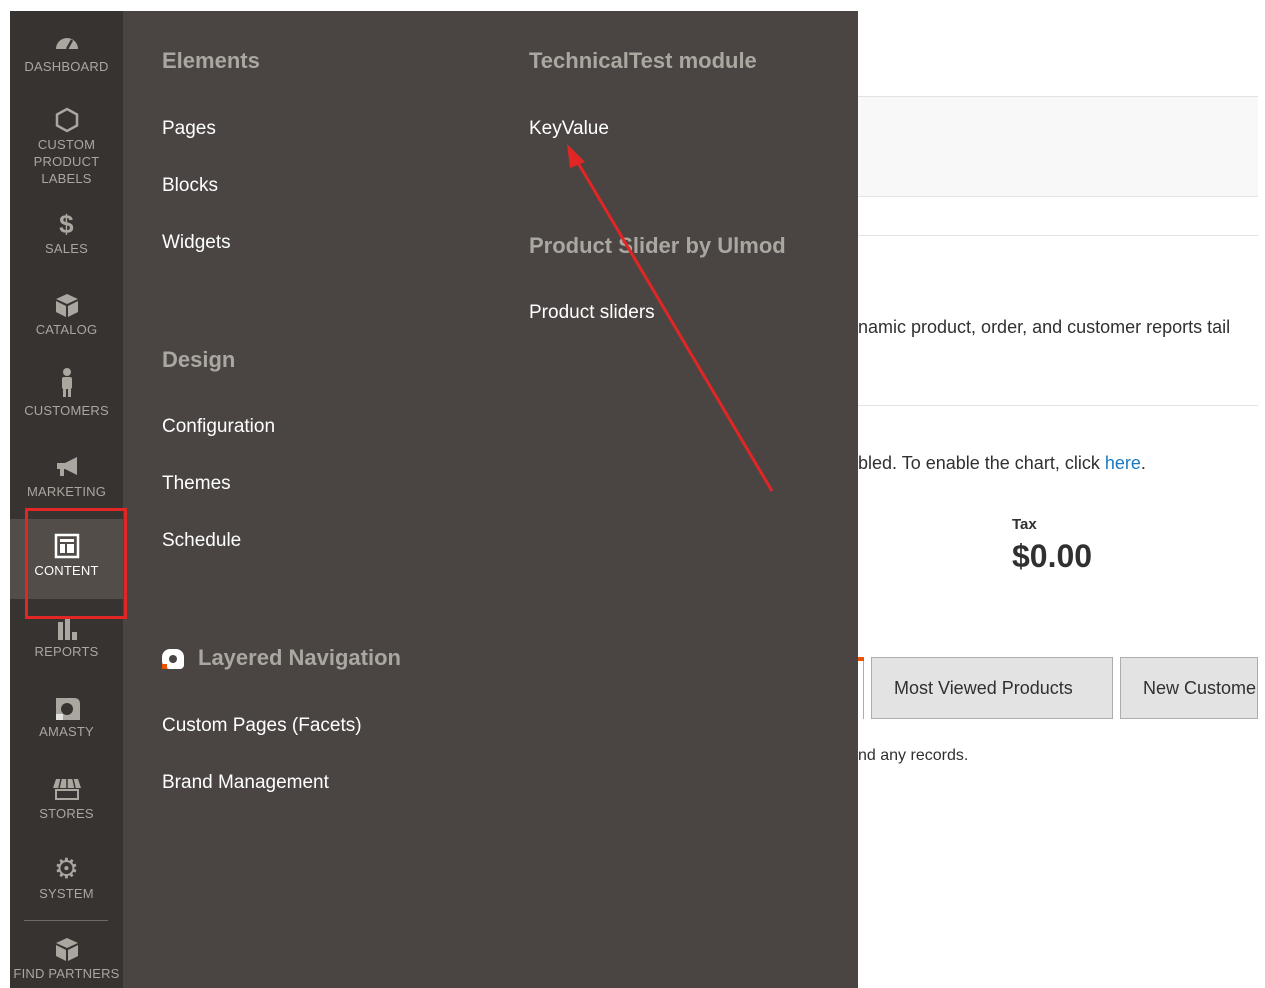  What do you see at coordinates (66, 42) in the screenshot?
I see `dashboard-gauge-icon` at bounding box center [66, 42].